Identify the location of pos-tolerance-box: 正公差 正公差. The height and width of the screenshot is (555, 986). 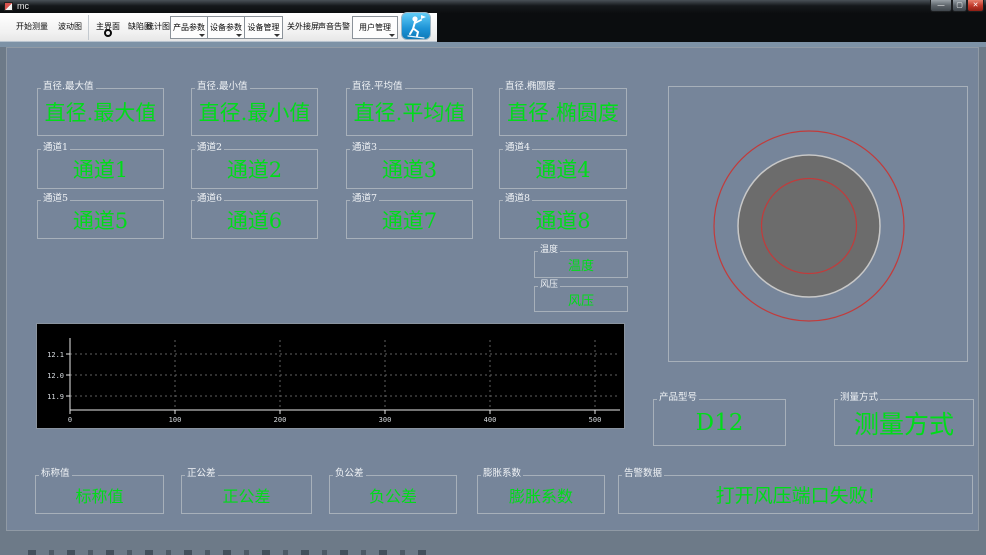
(246, 491).